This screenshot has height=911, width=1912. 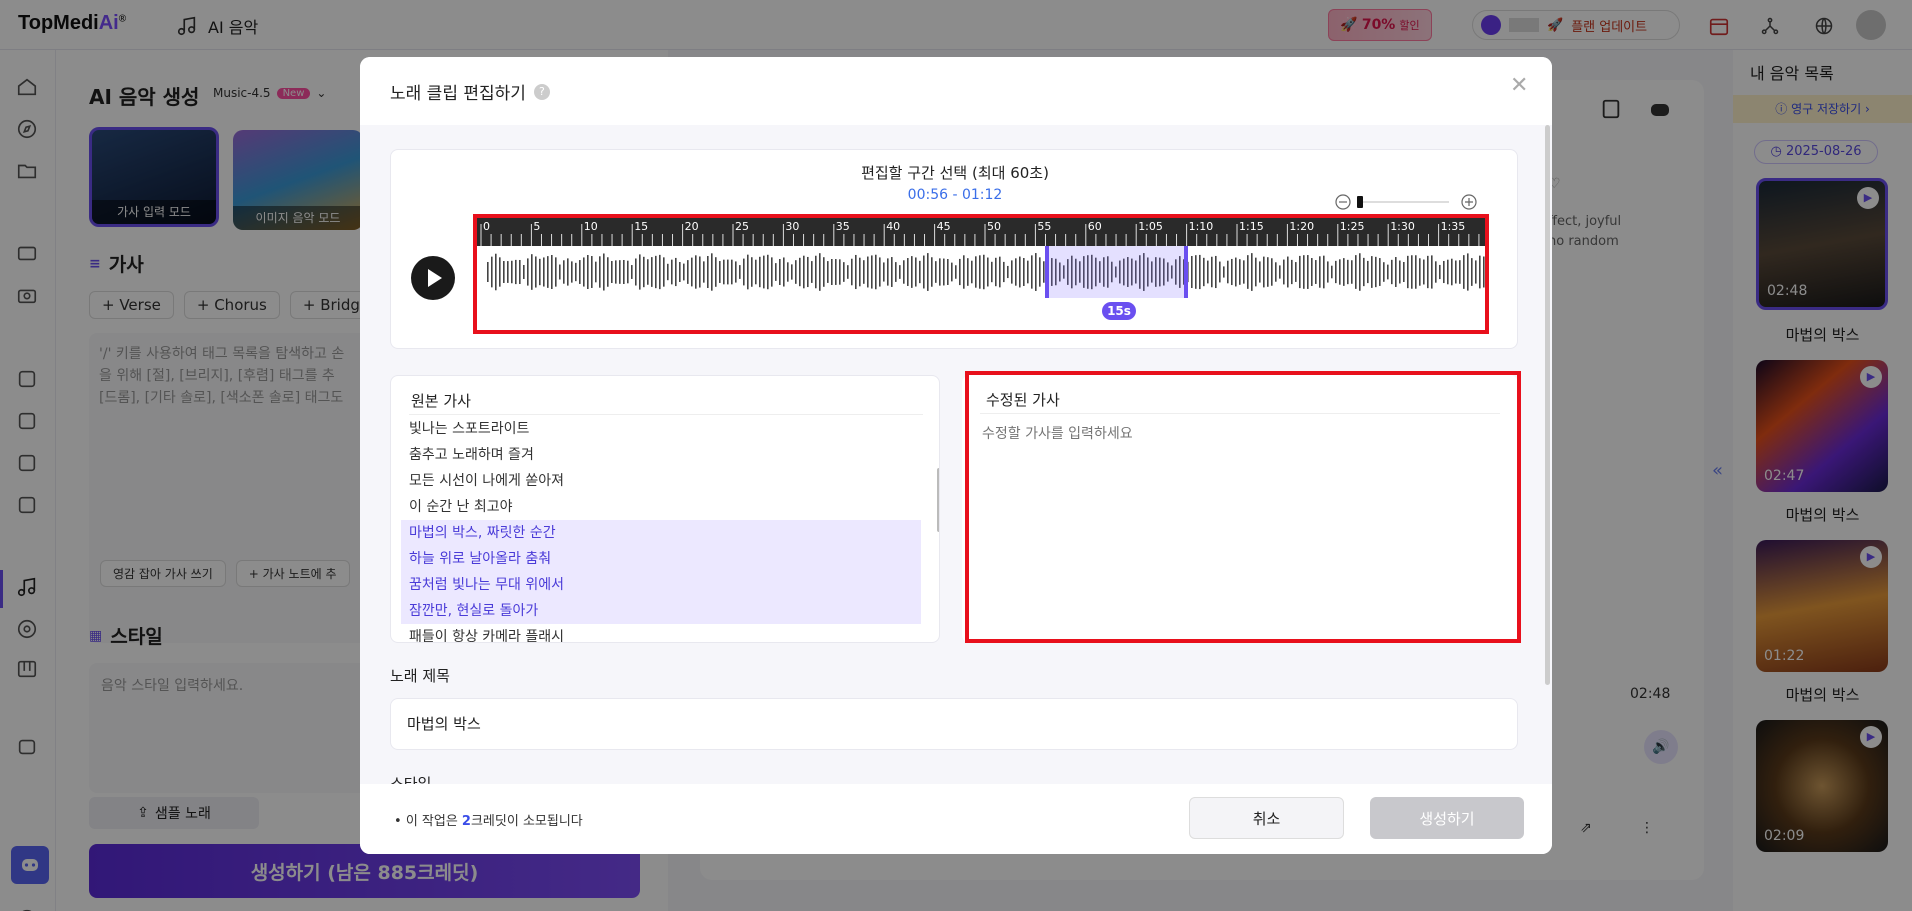 I want to click on credit-note: • 이 작업은 2크레딧이 소모됩니다, so click(x=488, y=821).